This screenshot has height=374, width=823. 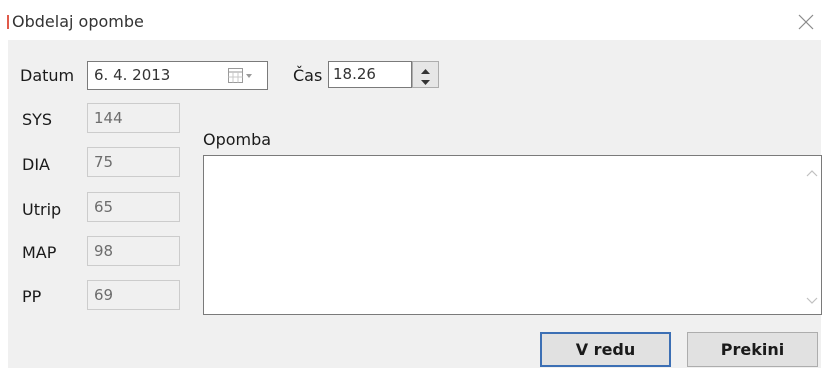 I want to click on pp-value: 69, so click(x=104, y=295).